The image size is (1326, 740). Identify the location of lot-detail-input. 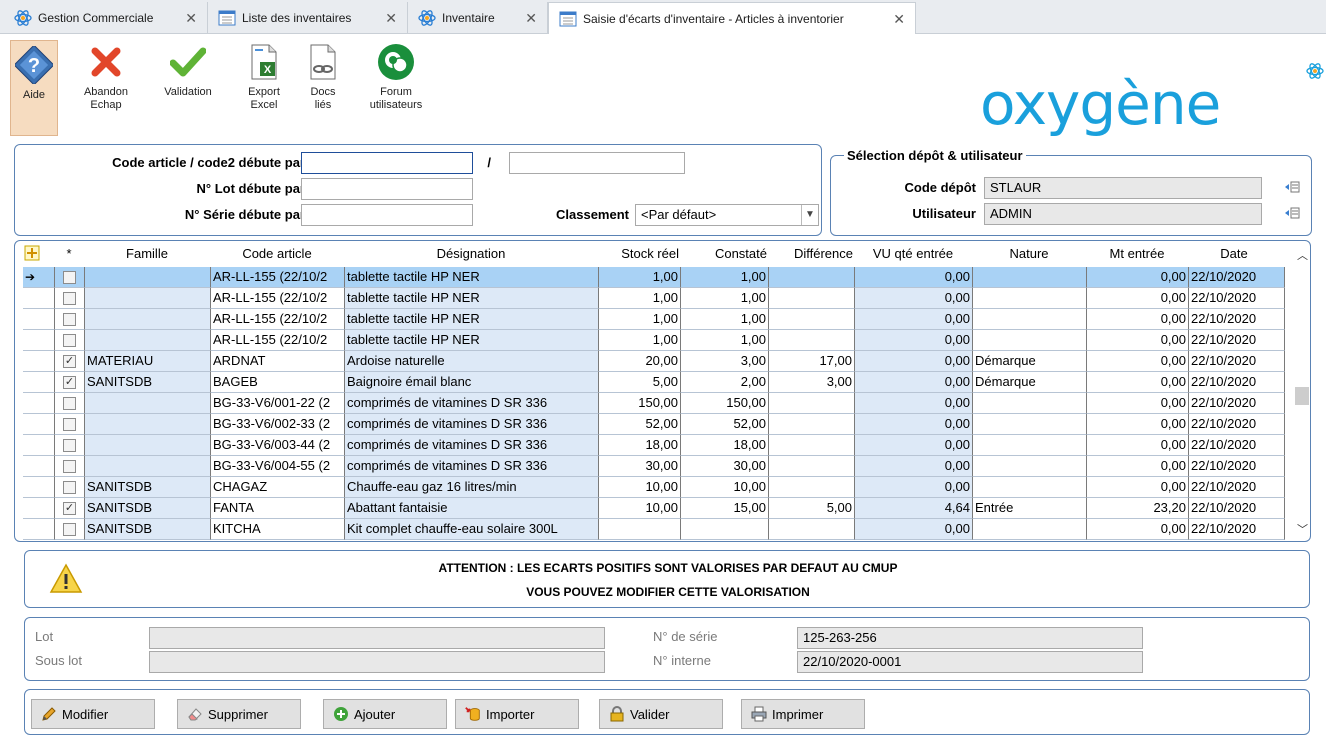
(377, 638).